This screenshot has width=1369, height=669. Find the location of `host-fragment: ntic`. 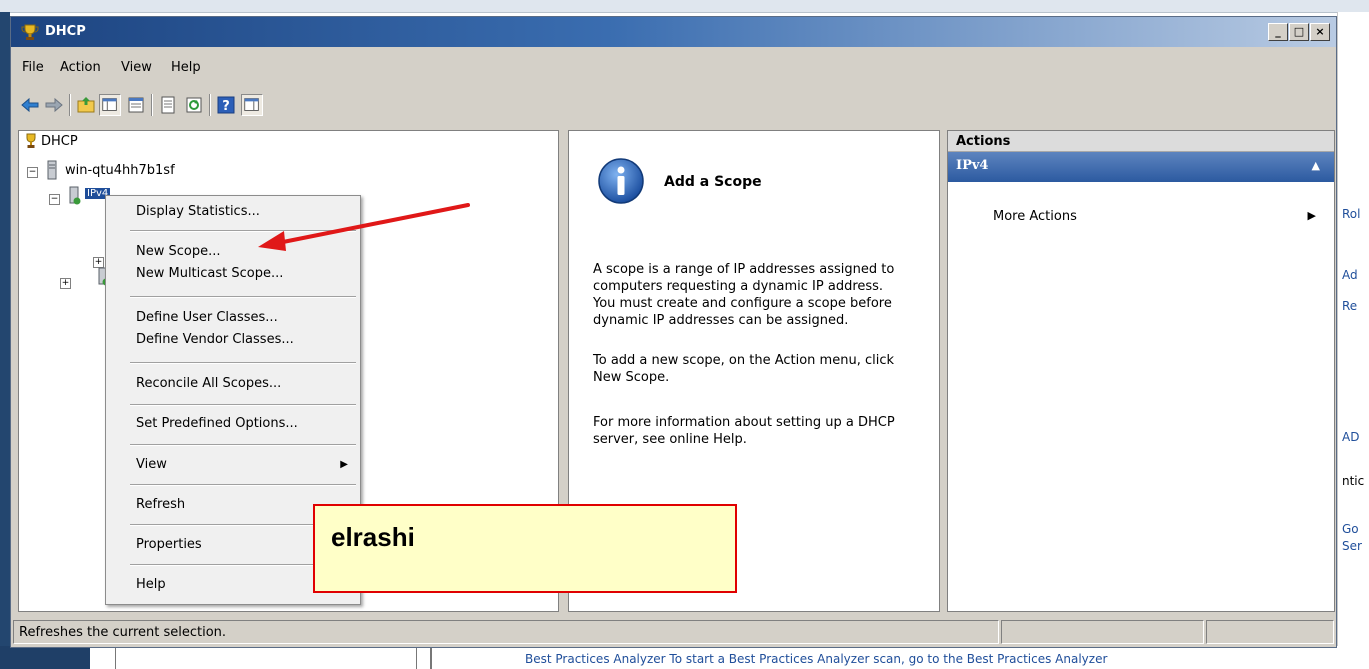

host-fragment: ntic is located at coordinates (1353, 481).